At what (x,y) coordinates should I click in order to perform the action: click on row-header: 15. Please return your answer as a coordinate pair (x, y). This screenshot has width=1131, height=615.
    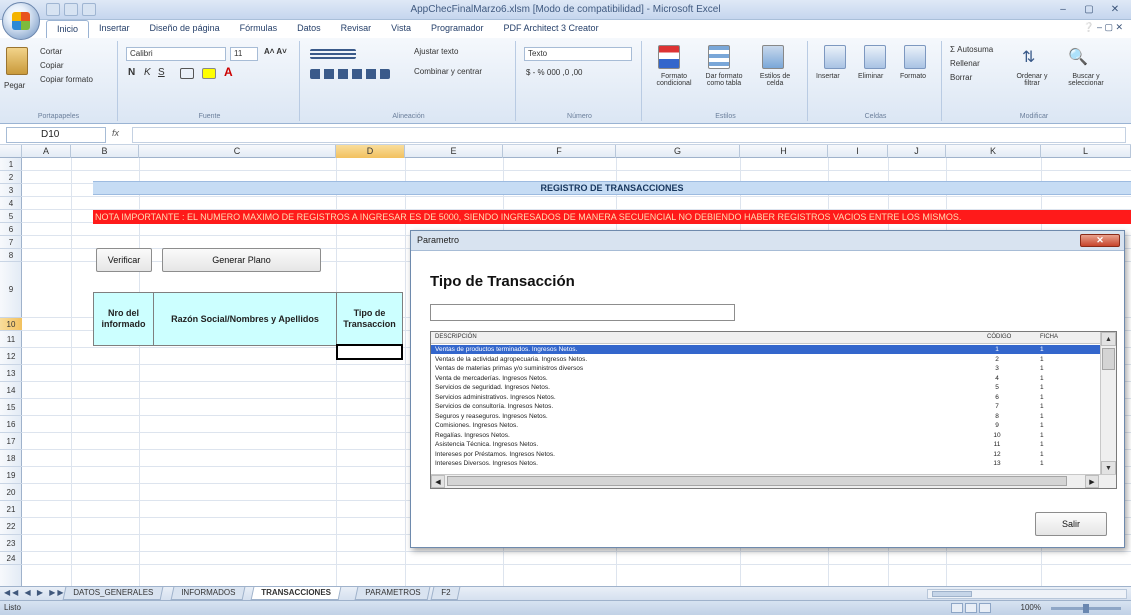
    Looking at the image, I should click on (11, 407).